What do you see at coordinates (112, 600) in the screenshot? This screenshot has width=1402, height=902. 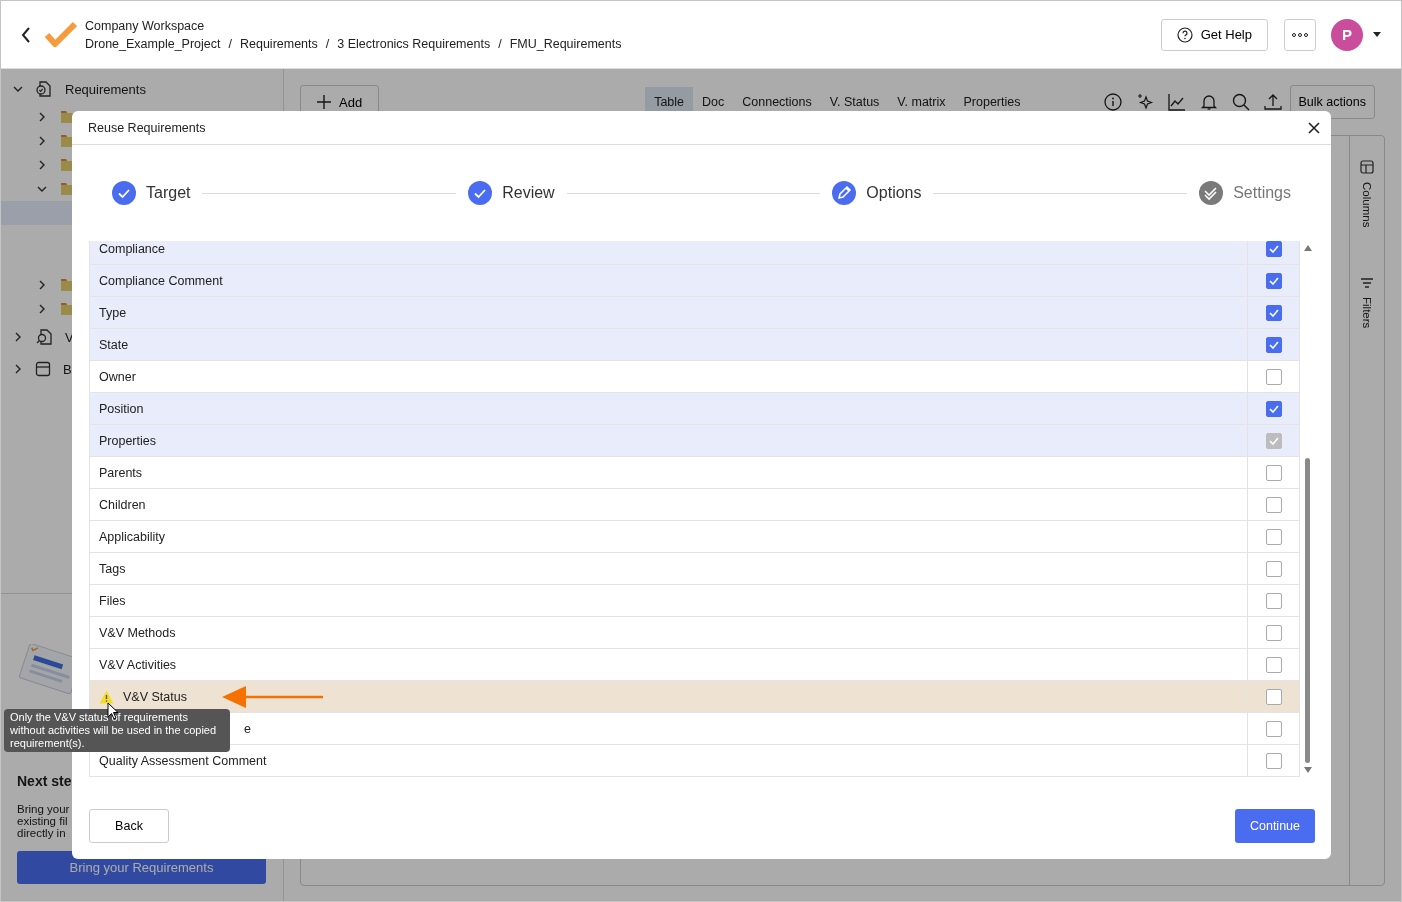 I see `field-name: Files` at bounding box center [112, 600].